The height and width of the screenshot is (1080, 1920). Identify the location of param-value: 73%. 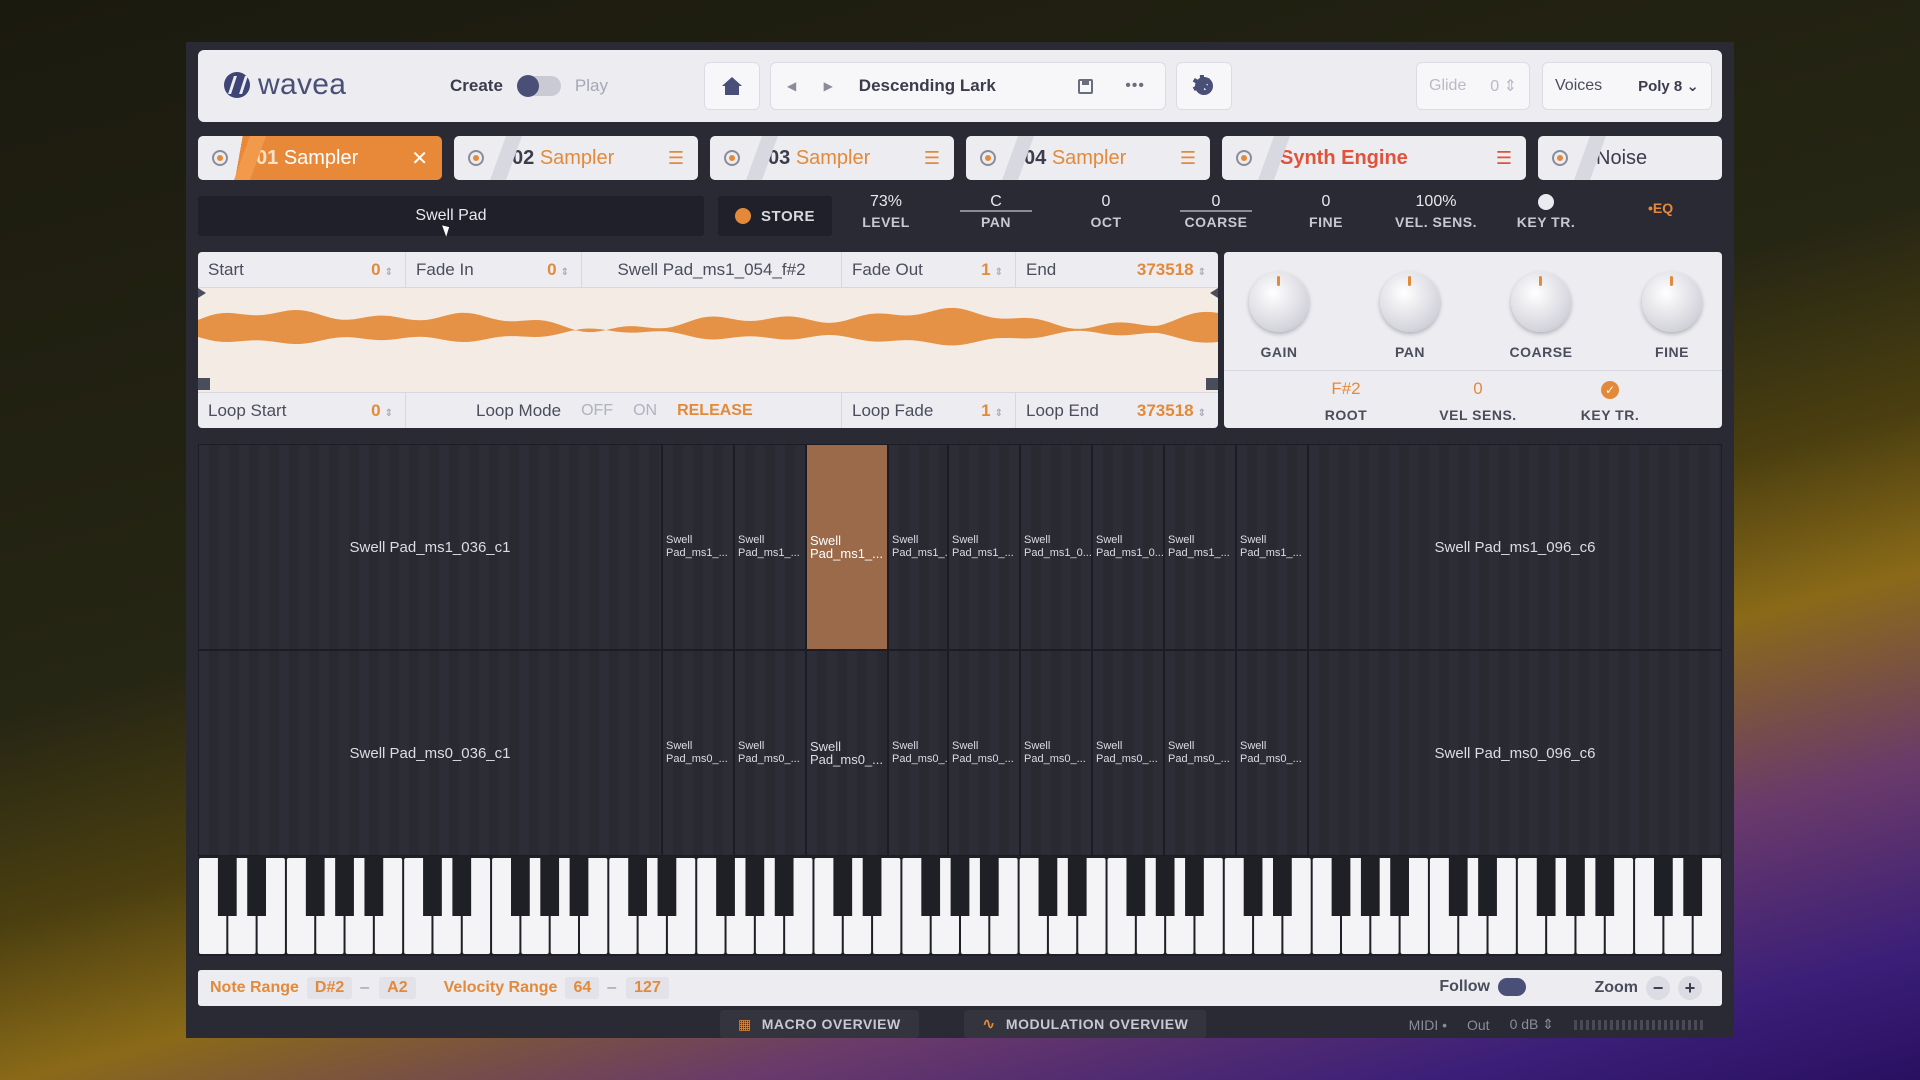
(886, 202).